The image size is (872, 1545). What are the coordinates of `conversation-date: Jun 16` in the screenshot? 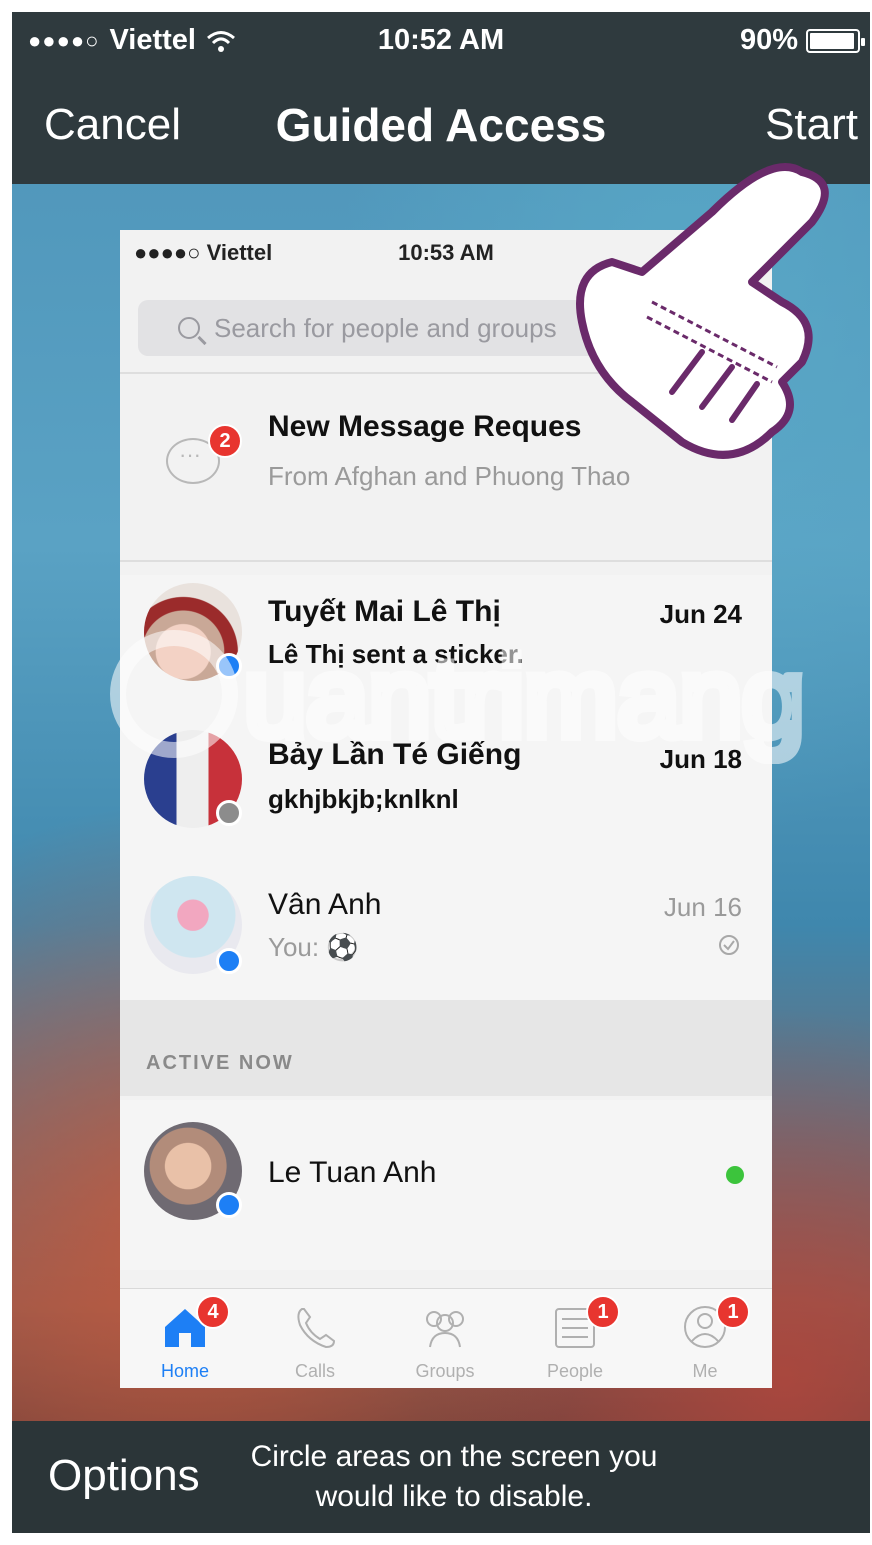 It's located at (702, 907).